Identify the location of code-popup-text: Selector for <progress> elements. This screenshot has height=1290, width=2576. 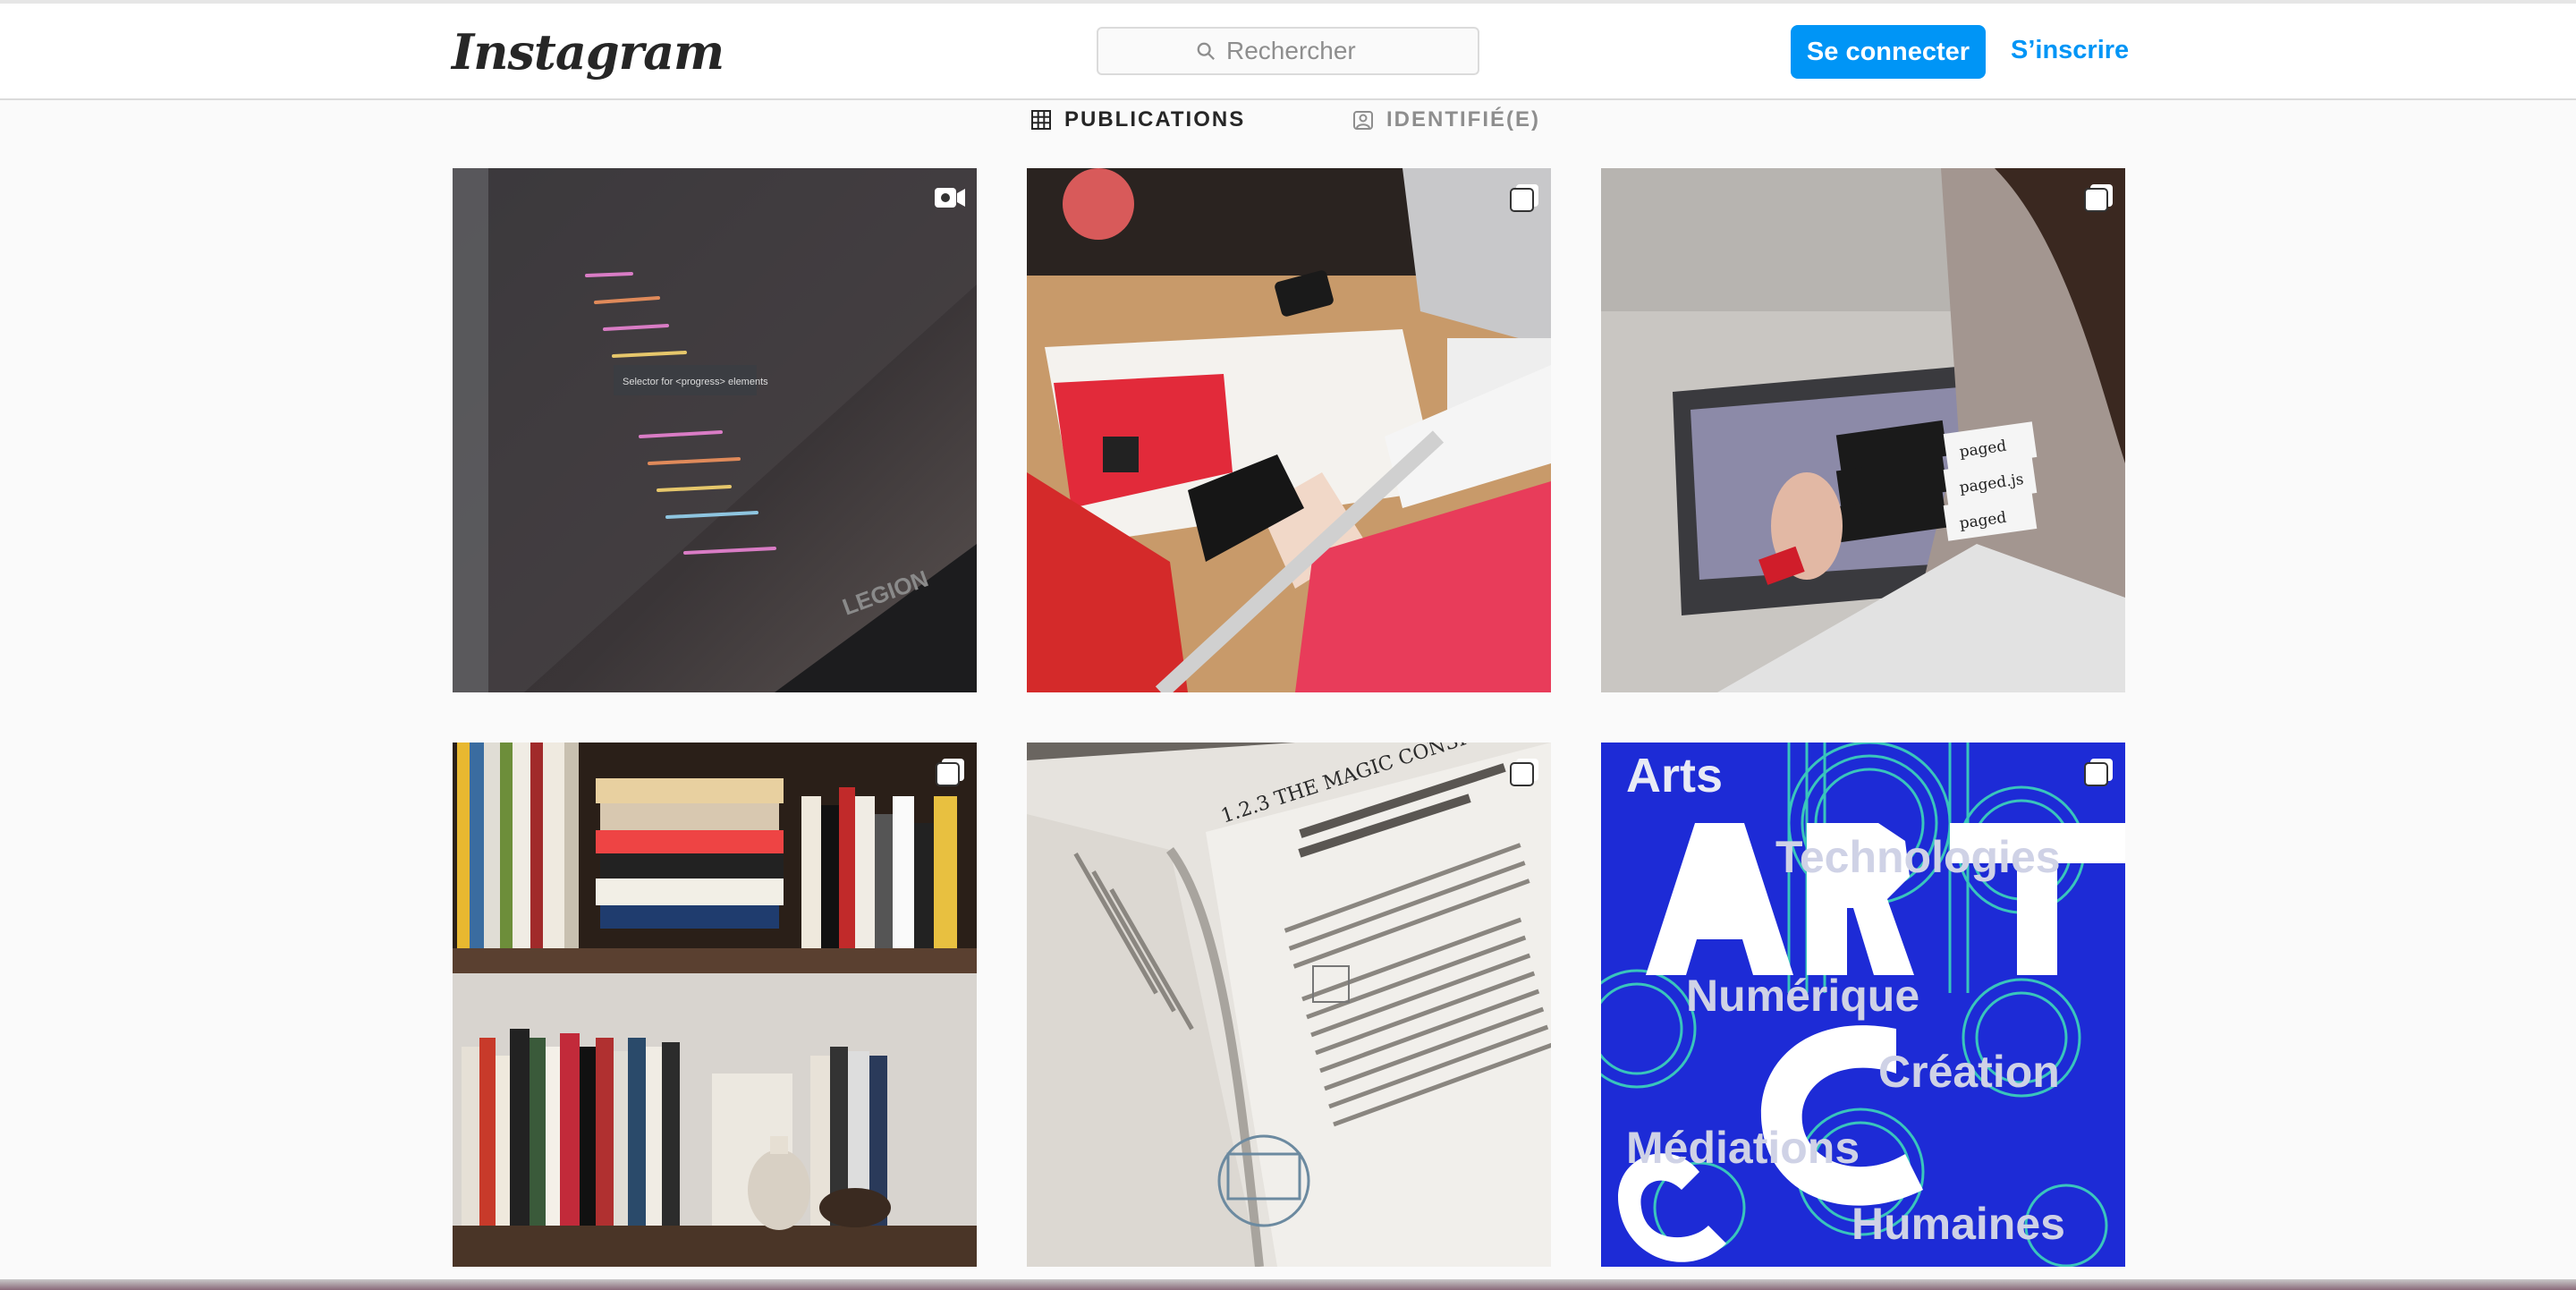
(695, 382).